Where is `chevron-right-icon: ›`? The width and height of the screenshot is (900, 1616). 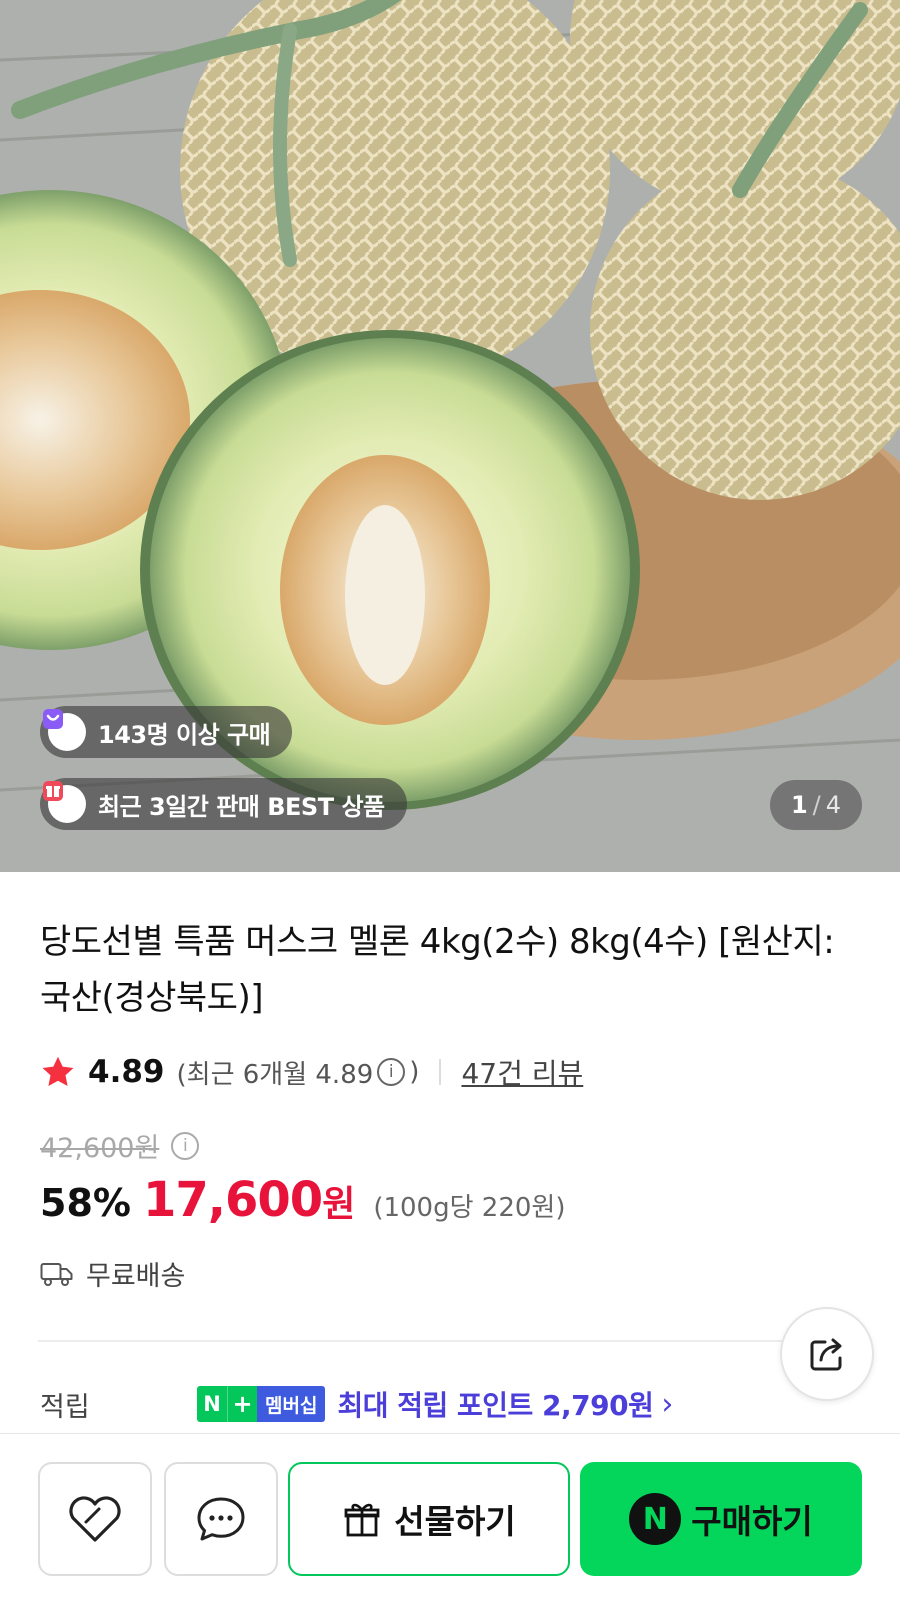
chevron-right-icon: › is located at coordinates (667, 1404).